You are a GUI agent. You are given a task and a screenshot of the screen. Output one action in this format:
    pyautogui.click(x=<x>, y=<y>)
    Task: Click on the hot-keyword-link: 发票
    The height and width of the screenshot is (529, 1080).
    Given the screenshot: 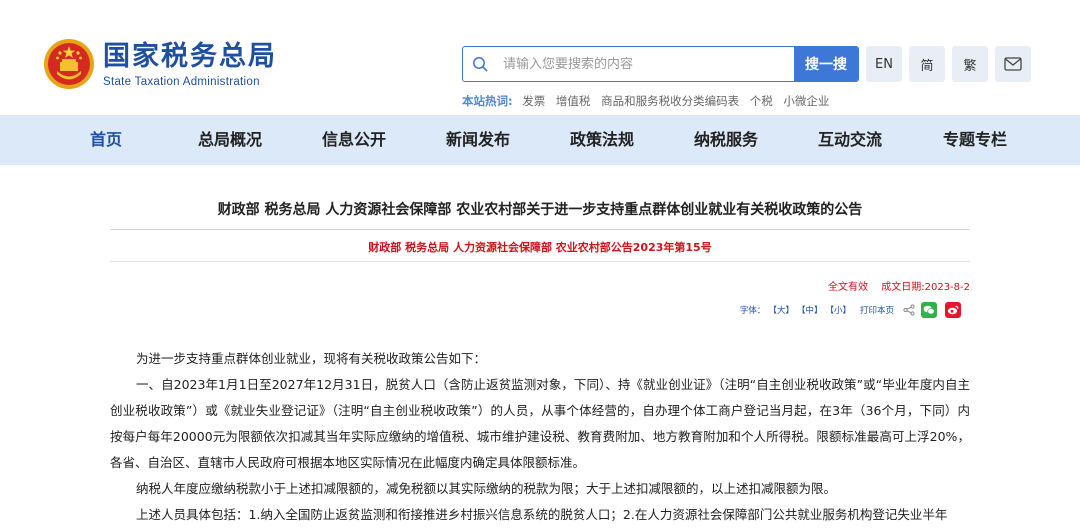 What is the action you would take?
    pyautogui.click(x=533, y=101)
    